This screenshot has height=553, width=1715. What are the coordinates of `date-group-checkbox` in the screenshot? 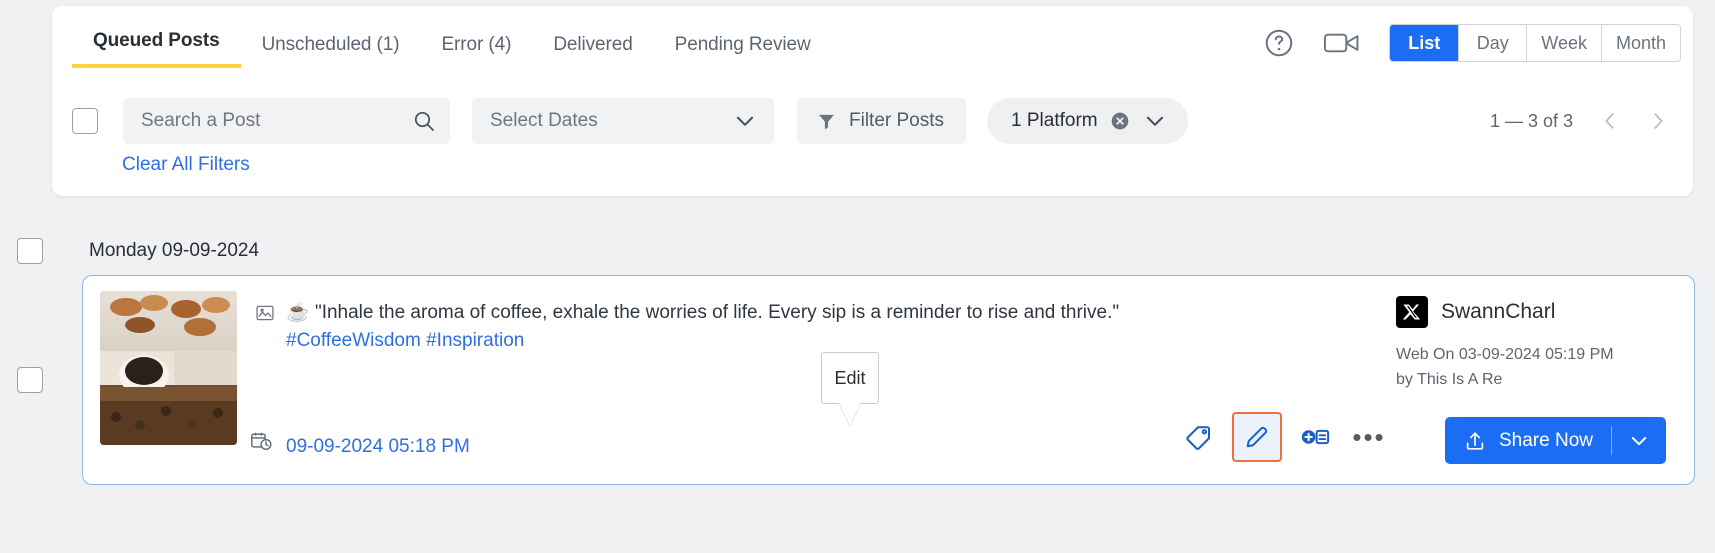 It's located at (30, 251).